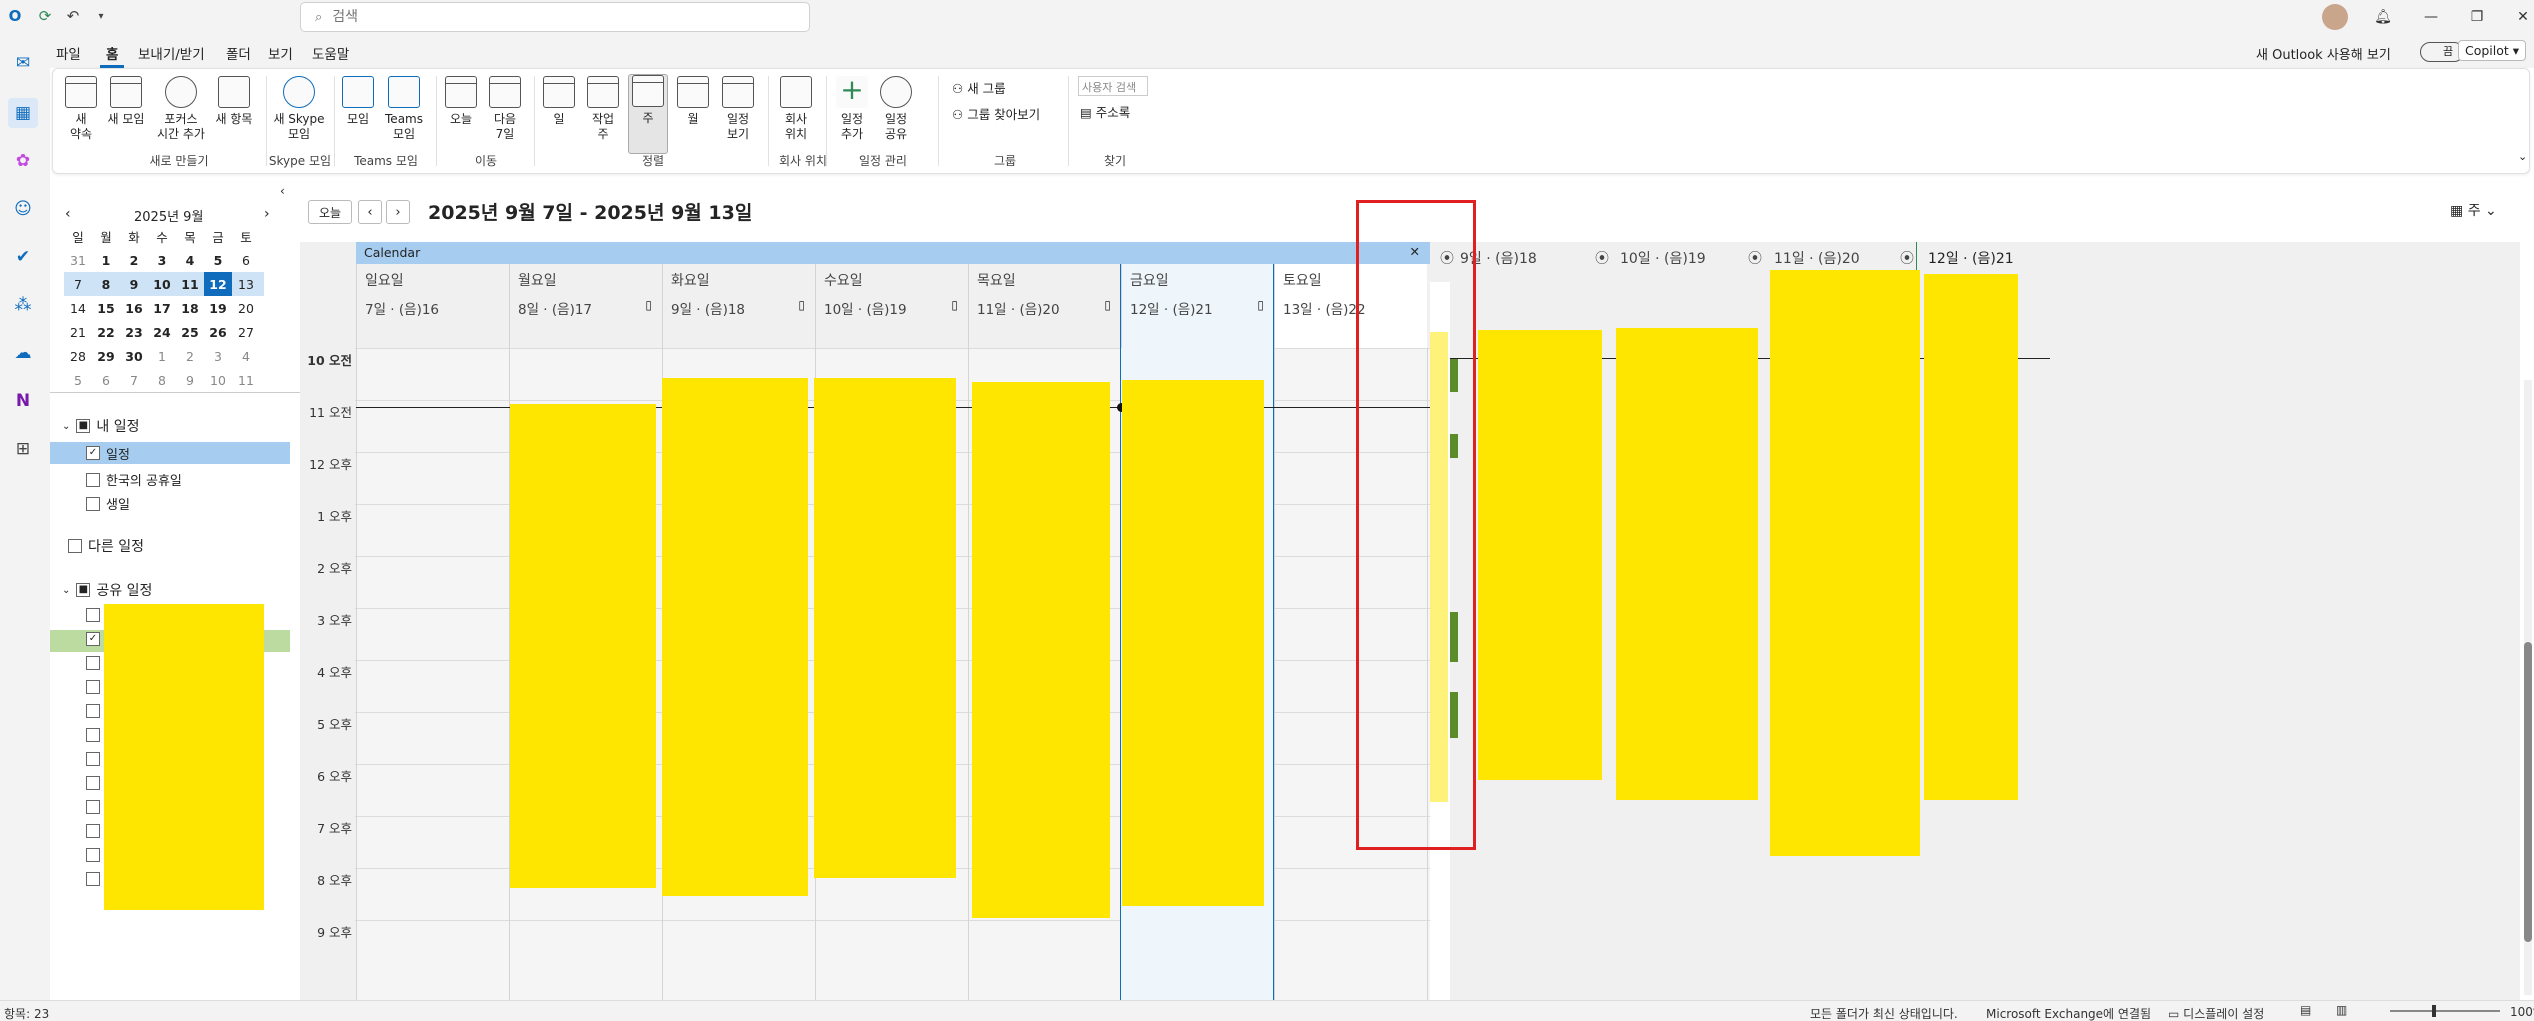  What do you see at coordinates (280, 53) in the screenshot?
I see `tab-view: 보기` at bounding box center [280, 53].